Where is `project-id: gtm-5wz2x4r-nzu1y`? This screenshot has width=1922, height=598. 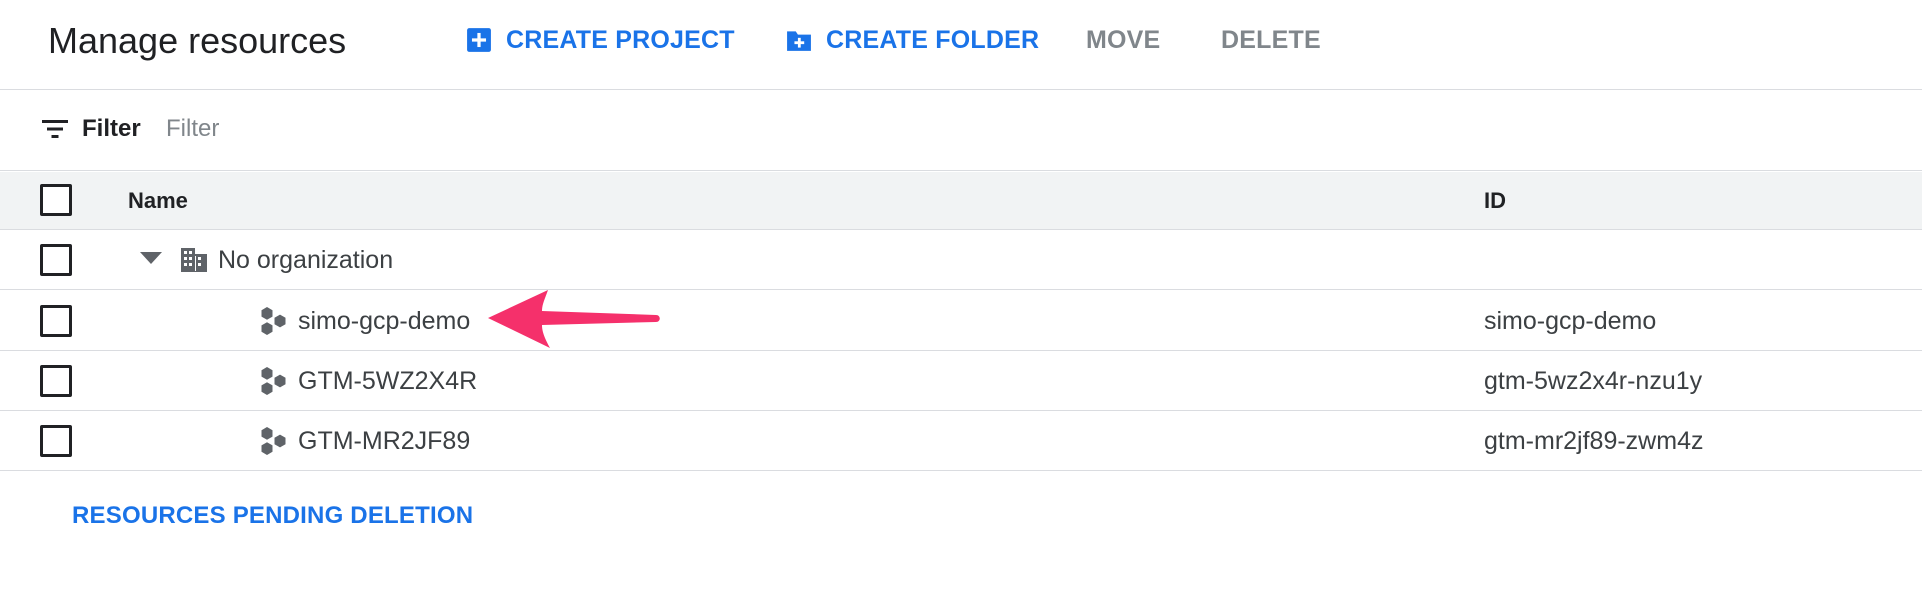 project-id: gtm-5wz2x4r-nzu1y is located at coordinates (1593, 381).